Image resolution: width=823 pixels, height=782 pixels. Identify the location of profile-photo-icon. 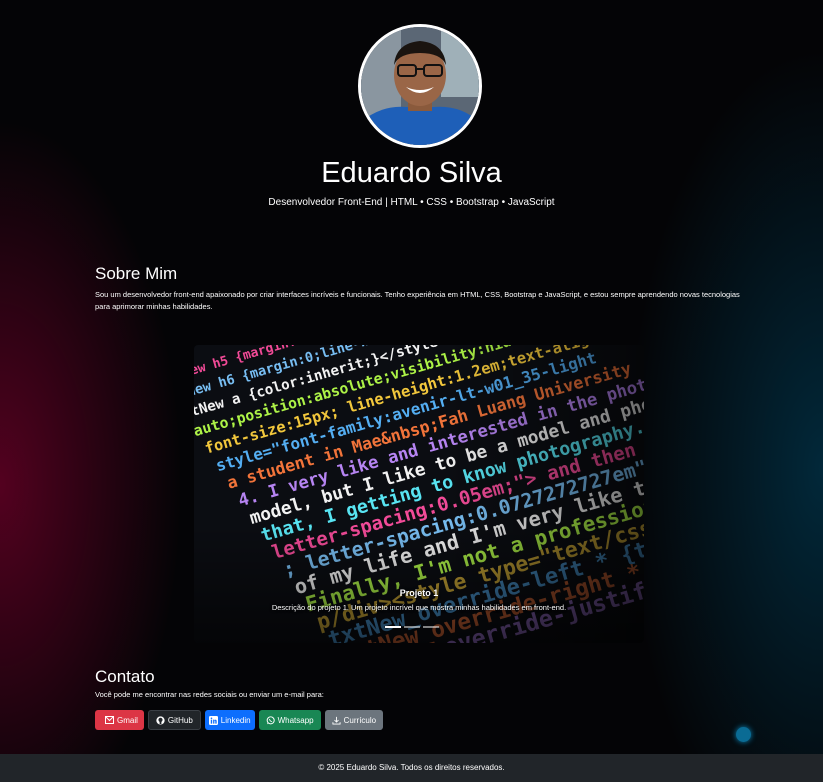
(420, 86).